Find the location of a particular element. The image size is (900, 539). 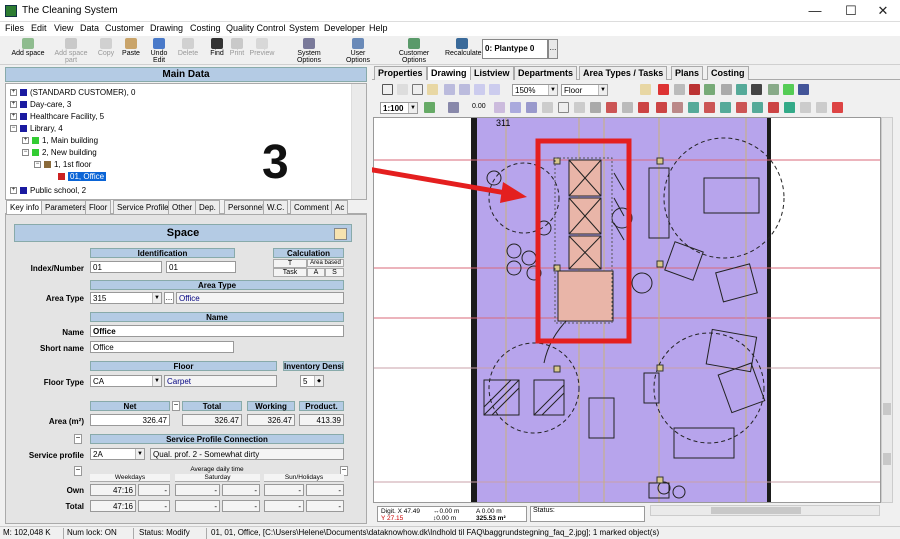

drawing-vertical-scrollbar is located at coordinates (887, 310).